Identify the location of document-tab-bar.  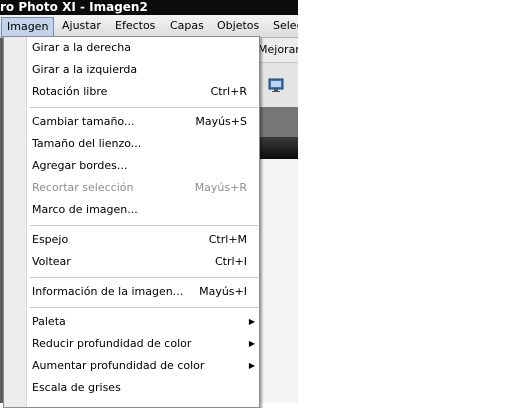
(278, 148).